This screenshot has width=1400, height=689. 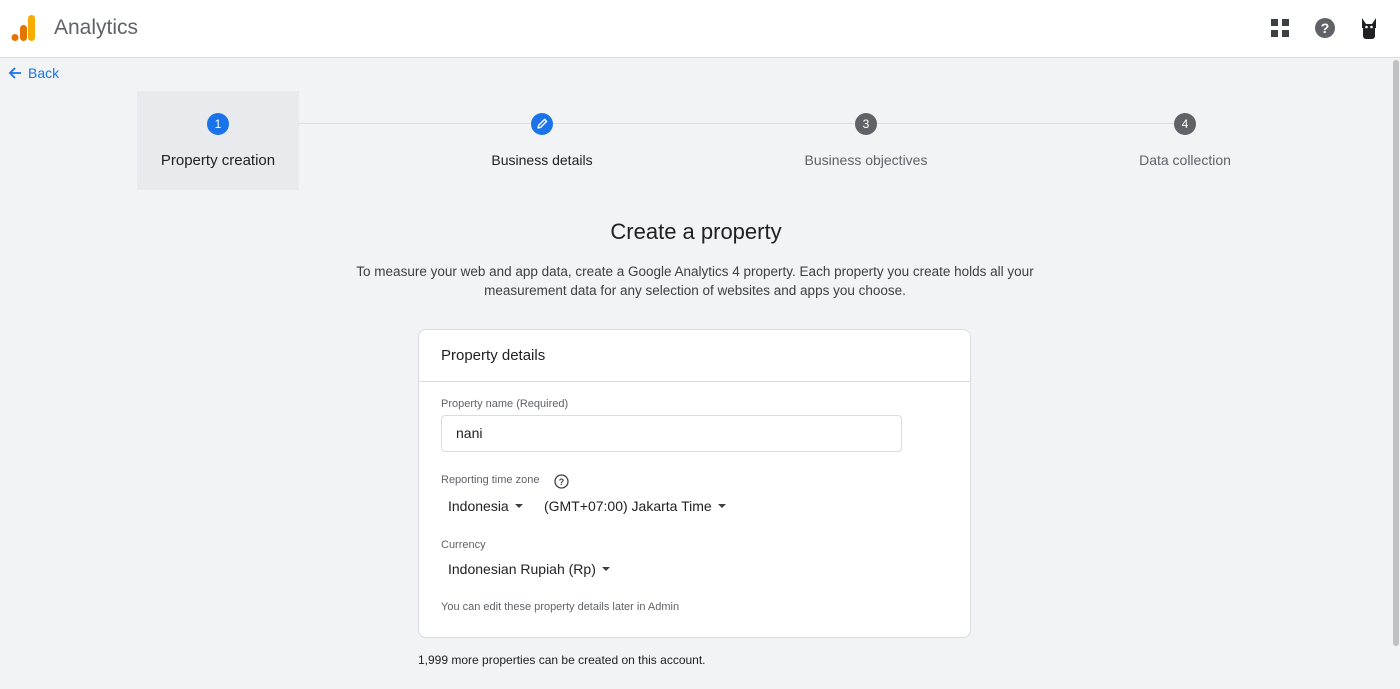 What do you see at coordinates (1185, 160) in the screenshot?
I see `step-label: Data collection` at bounding box center [1185, 160].